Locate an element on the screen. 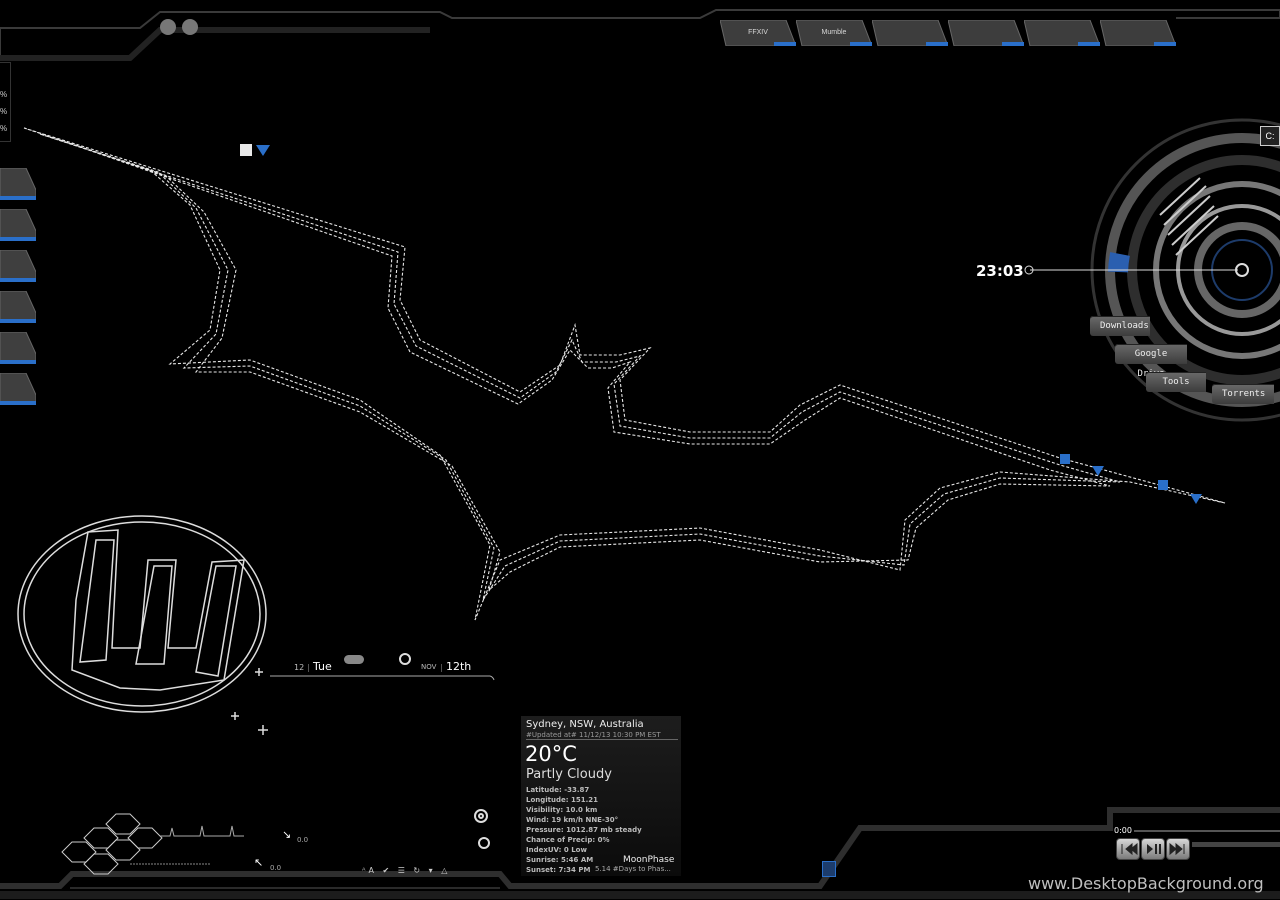 This screenshot has height=900, width=1280. download-arrow-icon: ↘ is located at coordinates (287, 834).